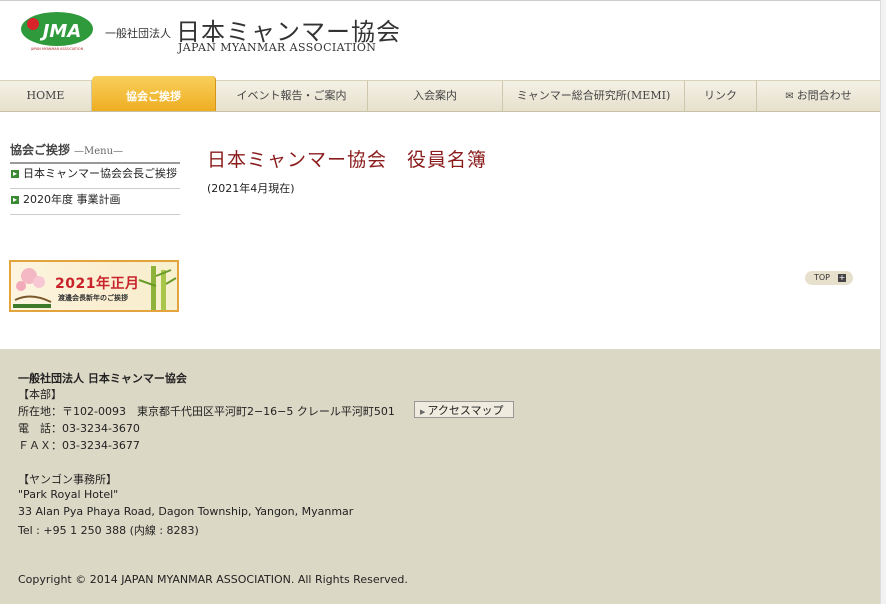 This screenshot has height=604, width=886. I want to click on footer-hq-phone: 電 話：03-3234-3670, so click(79, 428).